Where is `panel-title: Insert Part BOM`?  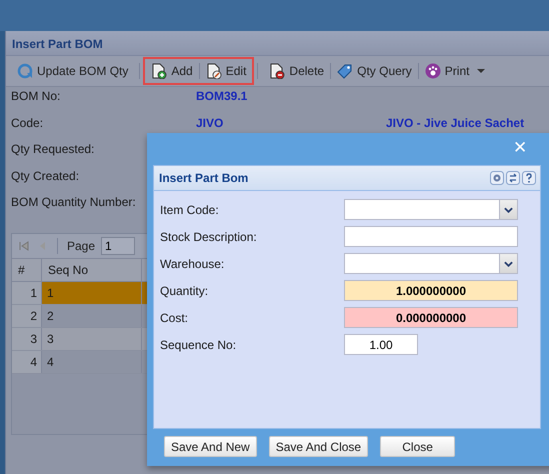
panel-title: Insert Part BOM is located at coordinates (277, 43).